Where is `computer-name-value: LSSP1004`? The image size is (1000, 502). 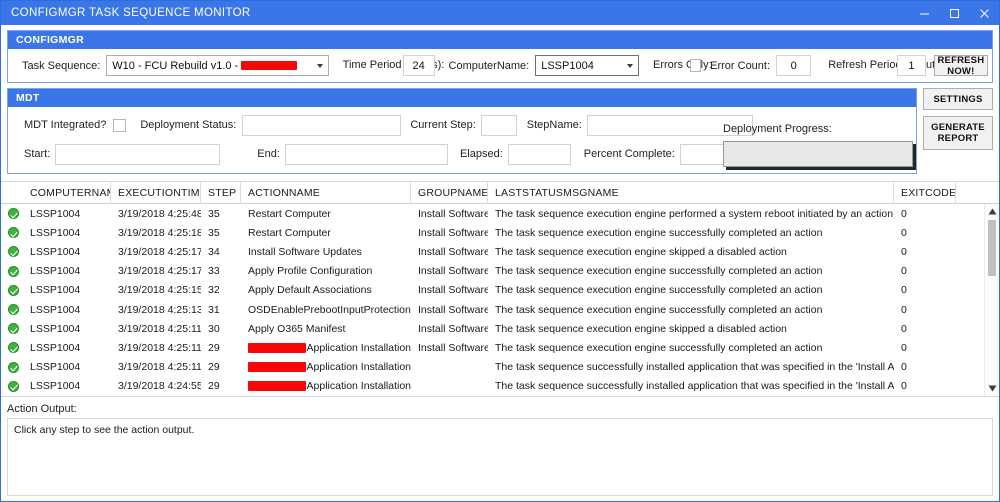 computer-name-value: LSSP1004 is located at coordinates (567, 65).